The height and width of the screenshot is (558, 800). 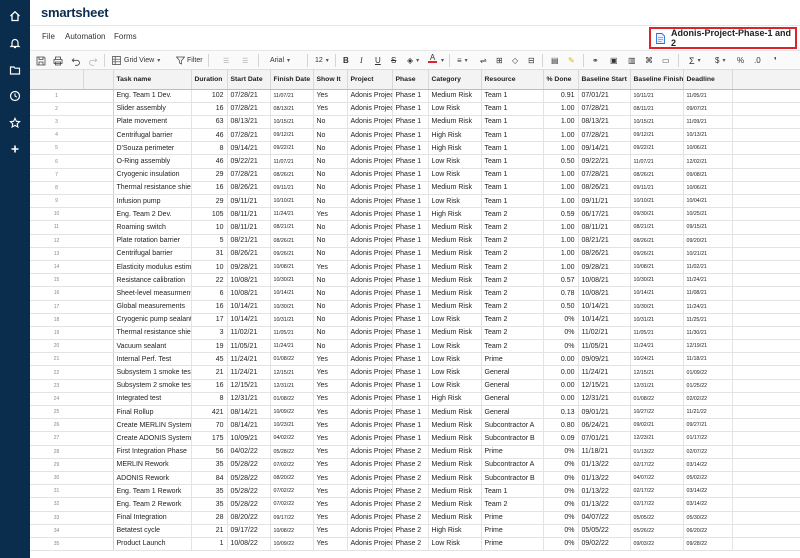 What do you see at coordinates (292, 80) in the screenshot?
I see `column-header: Finish Date` at bounding box center [292, 80].